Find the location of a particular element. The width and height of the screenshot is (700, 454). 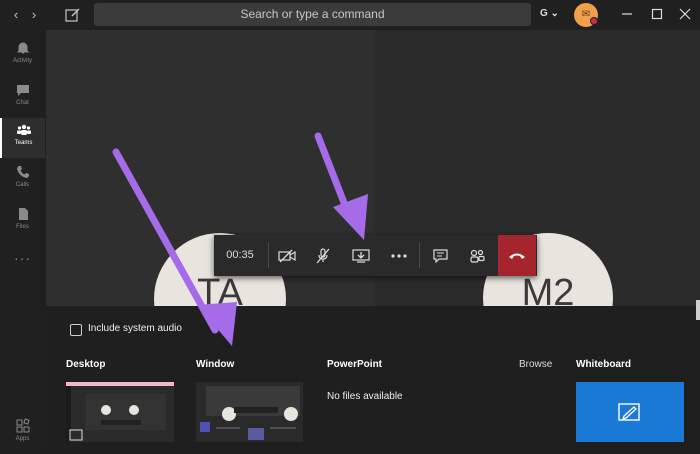

rail-item-activity: Activity is located at coordinates (22, 56).